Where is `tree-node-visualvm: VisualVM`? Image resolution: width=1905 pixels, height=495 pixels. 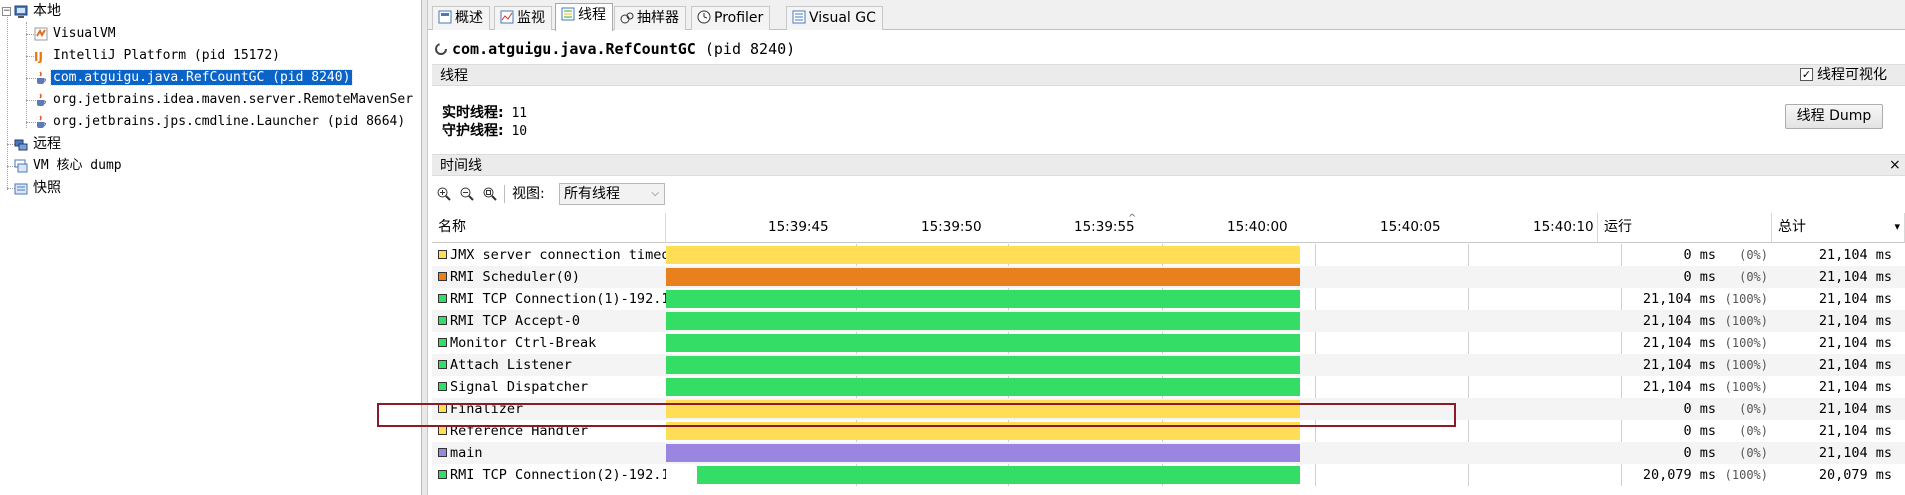 tree-node-visualvm: VisualVM is located at coordinates (76, 34).